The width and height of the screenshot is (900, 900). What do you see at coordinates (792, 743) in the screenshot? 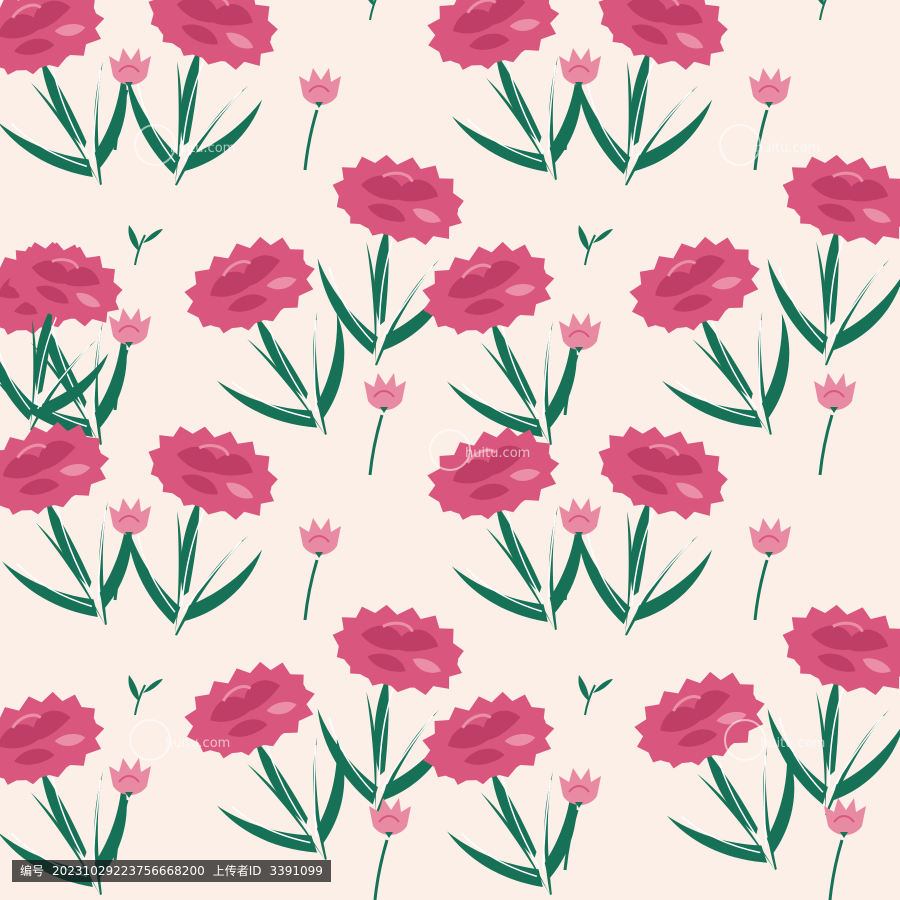
I see `watermark-text-5: huitu.com` at bounding box center [792, 743].